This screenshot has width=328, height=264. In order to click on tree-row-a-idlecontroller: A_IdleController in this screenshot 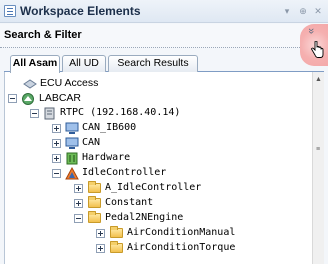, I will do `click(155, 188)`.